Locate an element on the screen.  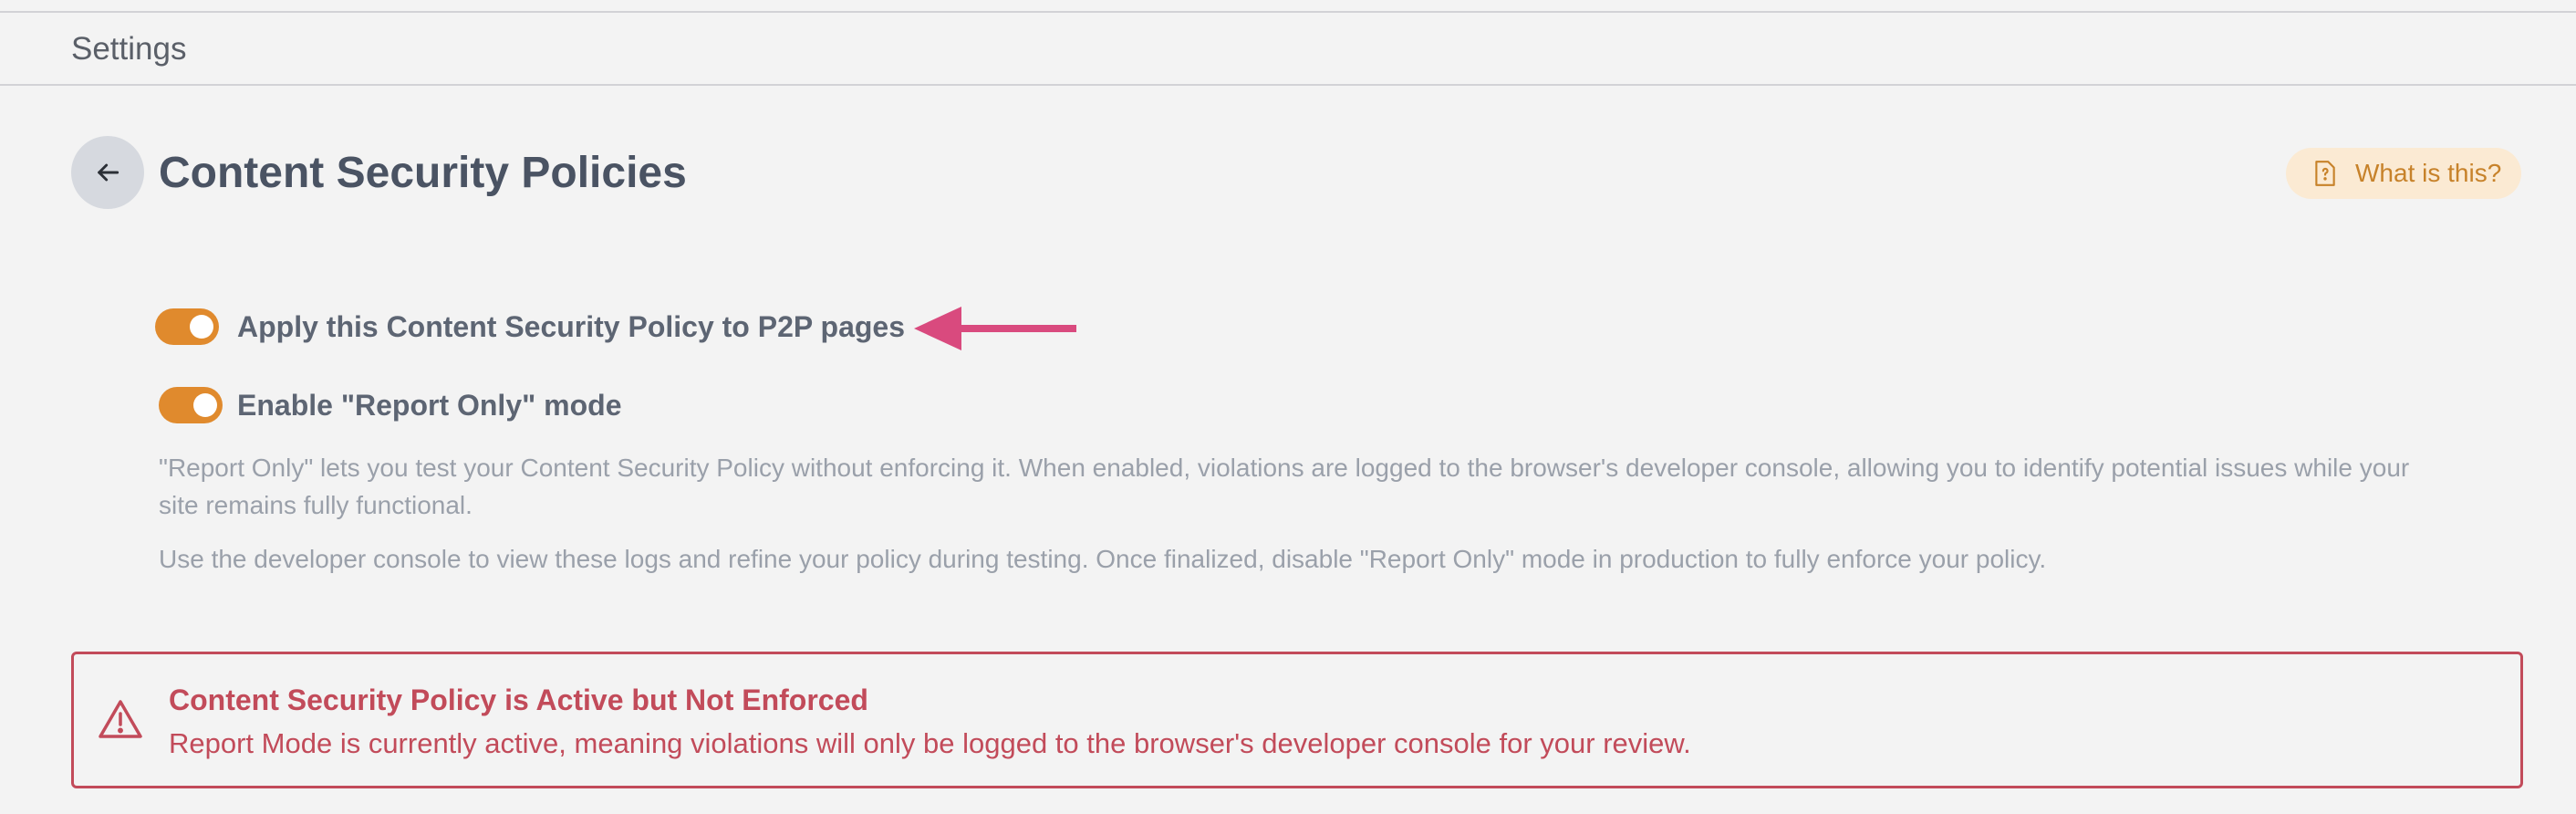
page-title: Content Security Policies is located at coordinates (423, 173).